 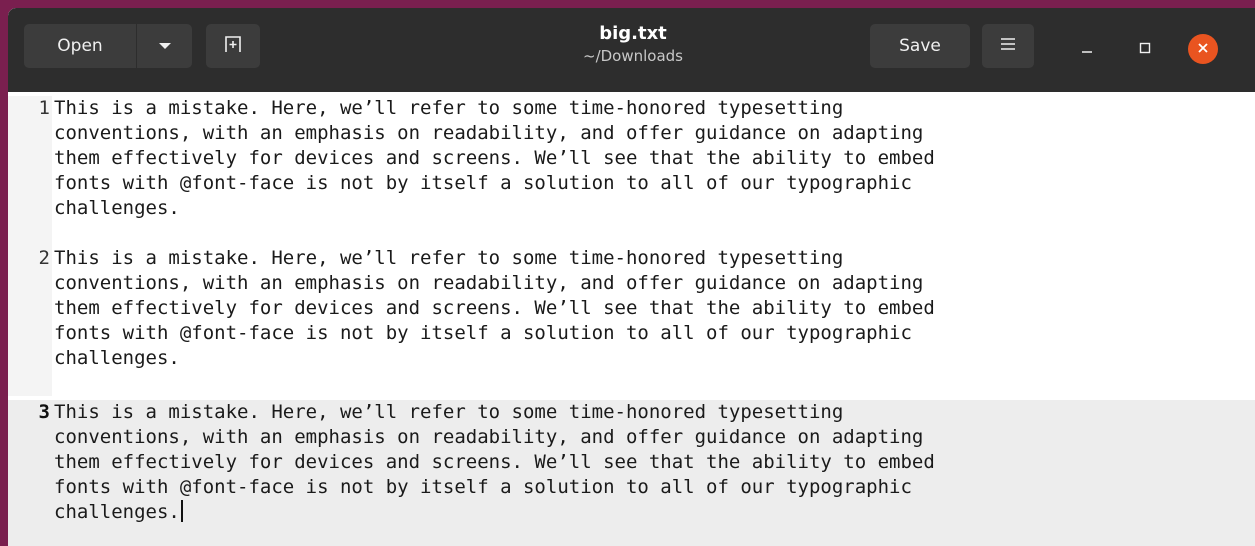 I want to click on open-button-label: Open, so click(x=80, y=46).